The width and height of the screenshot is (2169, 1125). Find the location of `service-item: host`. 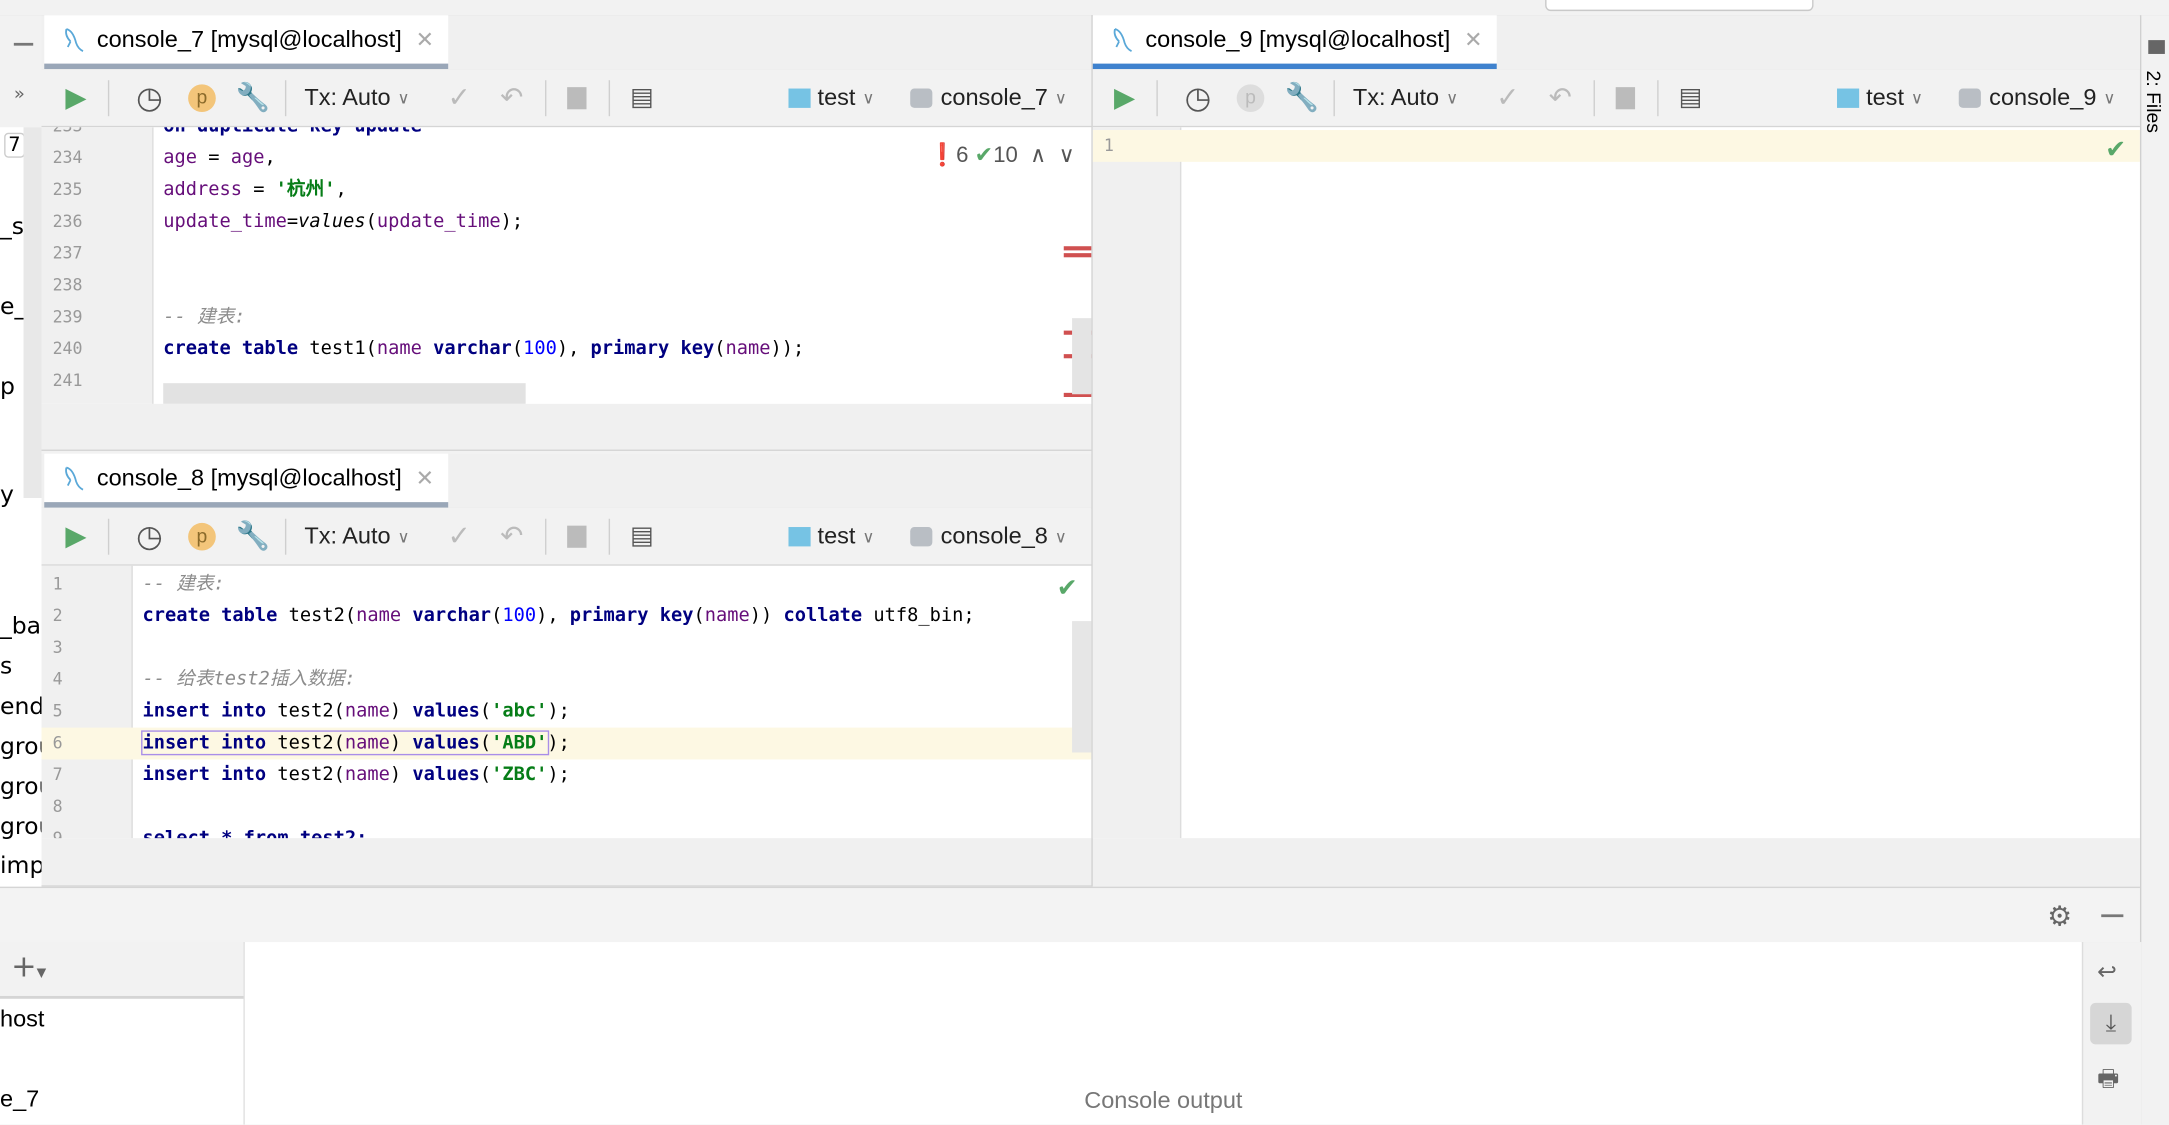

service-item: host is located at coordinates (22, 1020).